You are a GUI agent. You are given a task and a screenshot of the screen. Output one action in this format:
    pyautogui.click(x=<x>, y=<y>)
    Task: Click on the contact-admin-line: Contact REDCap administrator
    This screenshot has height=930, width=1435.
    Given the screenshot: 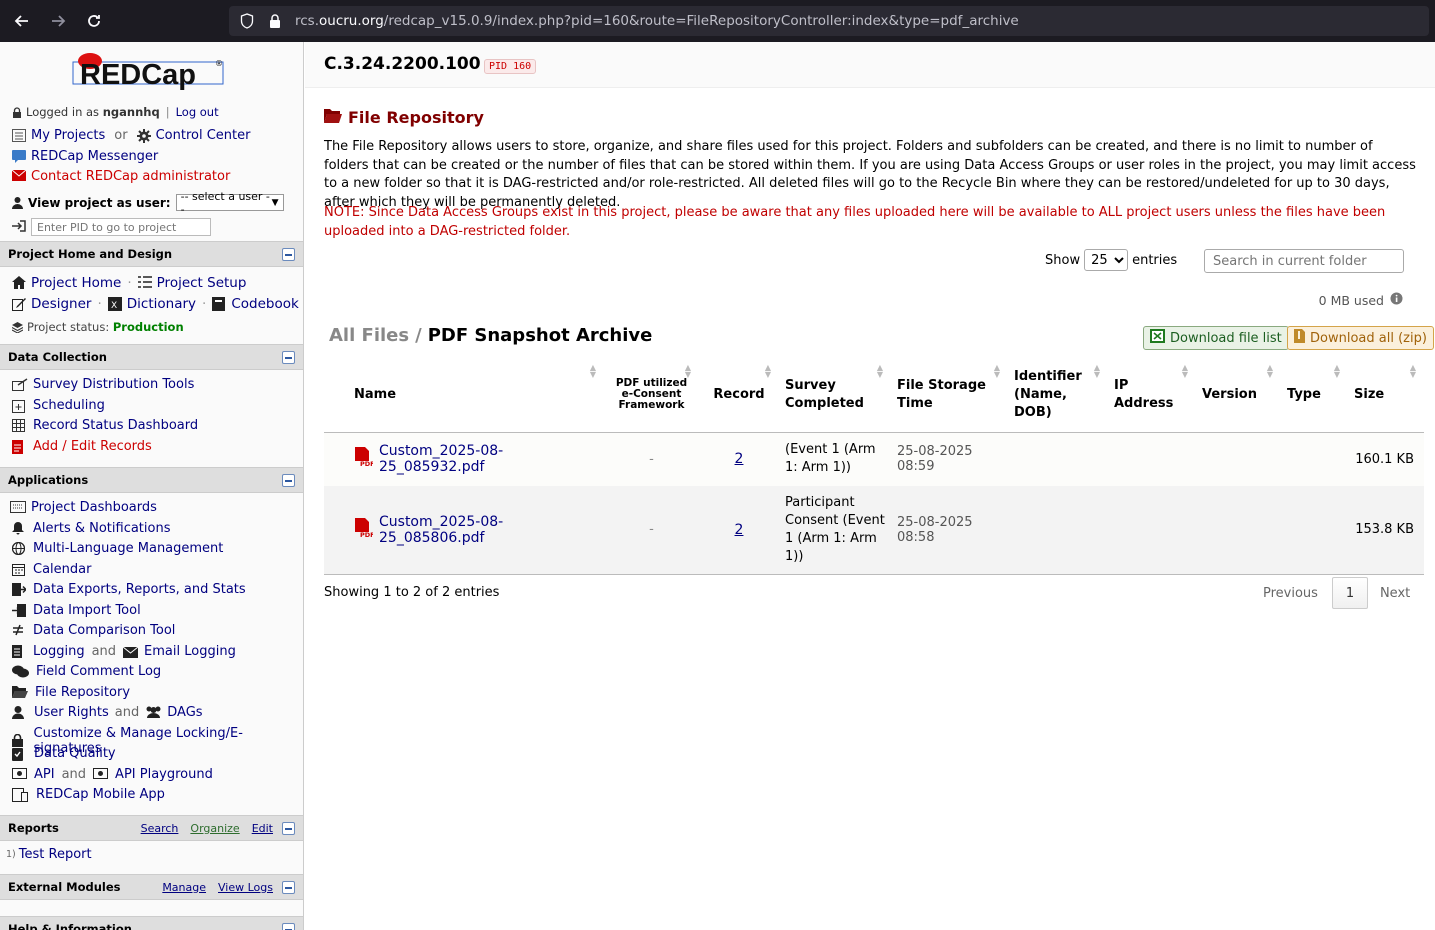 What is the action you would take?
    pyautogui.click(x=120, y=176)
    